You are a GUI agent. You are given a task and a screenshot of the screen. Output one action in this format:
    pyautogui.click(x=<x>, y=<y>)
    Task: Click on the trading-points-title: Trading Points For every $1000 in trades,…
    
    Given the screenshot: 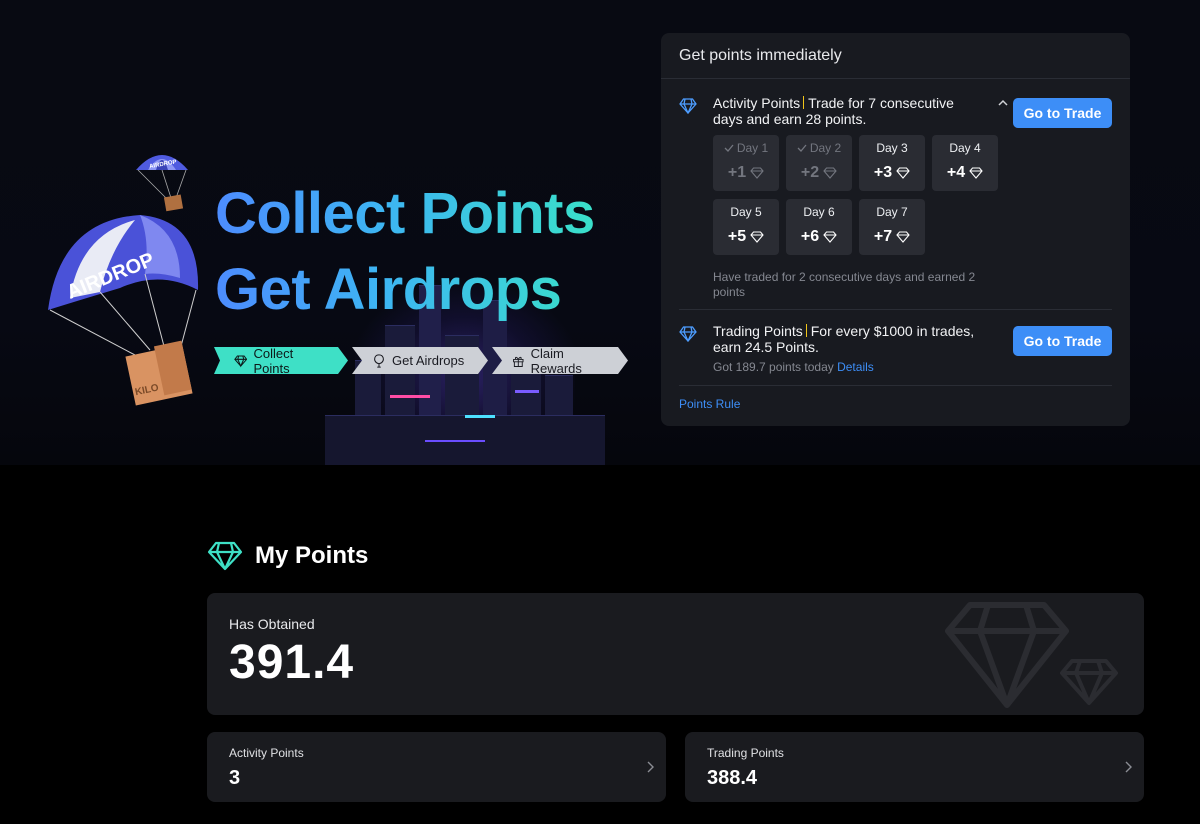 What is the action you would take?
    pyautogui.click(x=844, y=339)
    